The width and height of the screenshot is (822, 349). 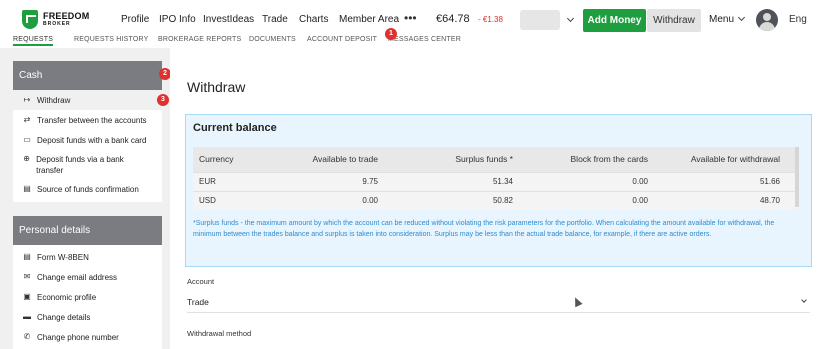 I want to click on menu-button: Menu, so click(x=721, y=19).